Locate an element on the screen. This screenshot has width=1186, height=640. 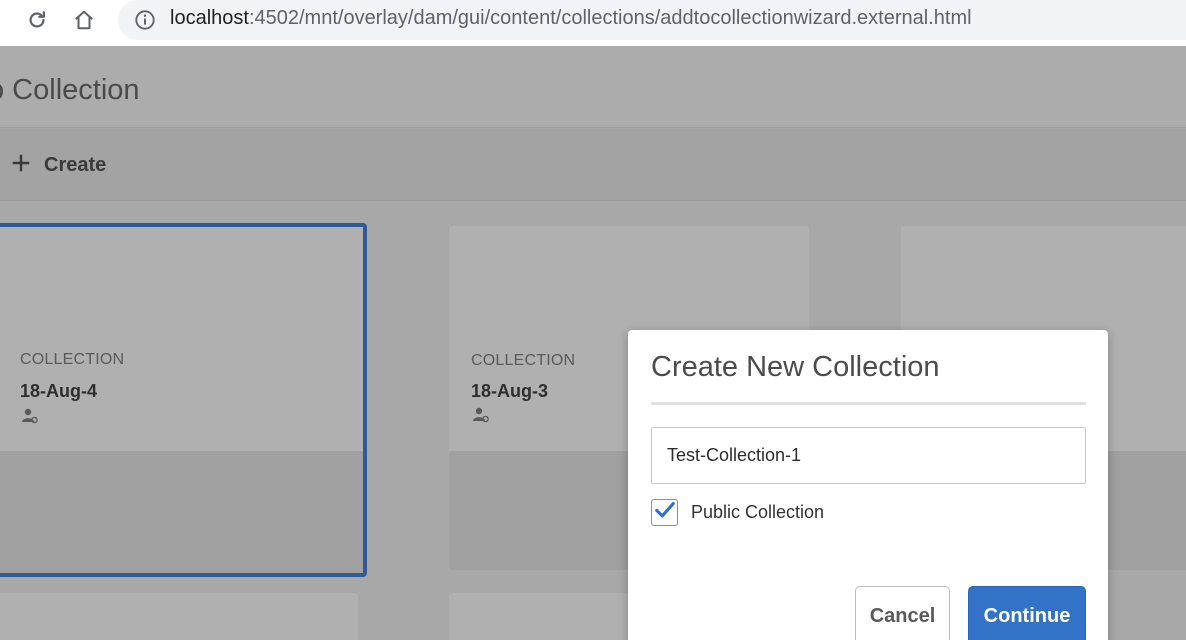
create-label: Create is located at coordinates (75, 164).